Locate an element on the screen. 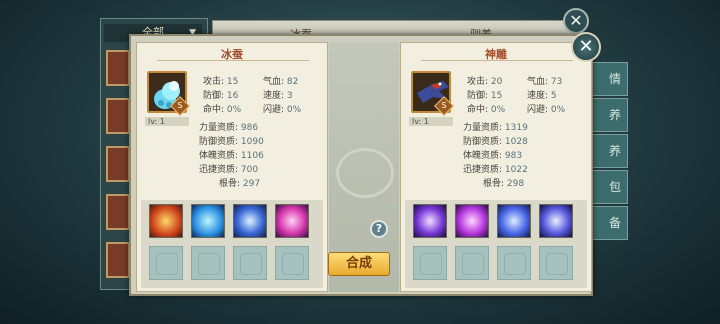 This screenshot has width=720, height=324. side-tab-info: 情 is located at coordinates (609, 79).